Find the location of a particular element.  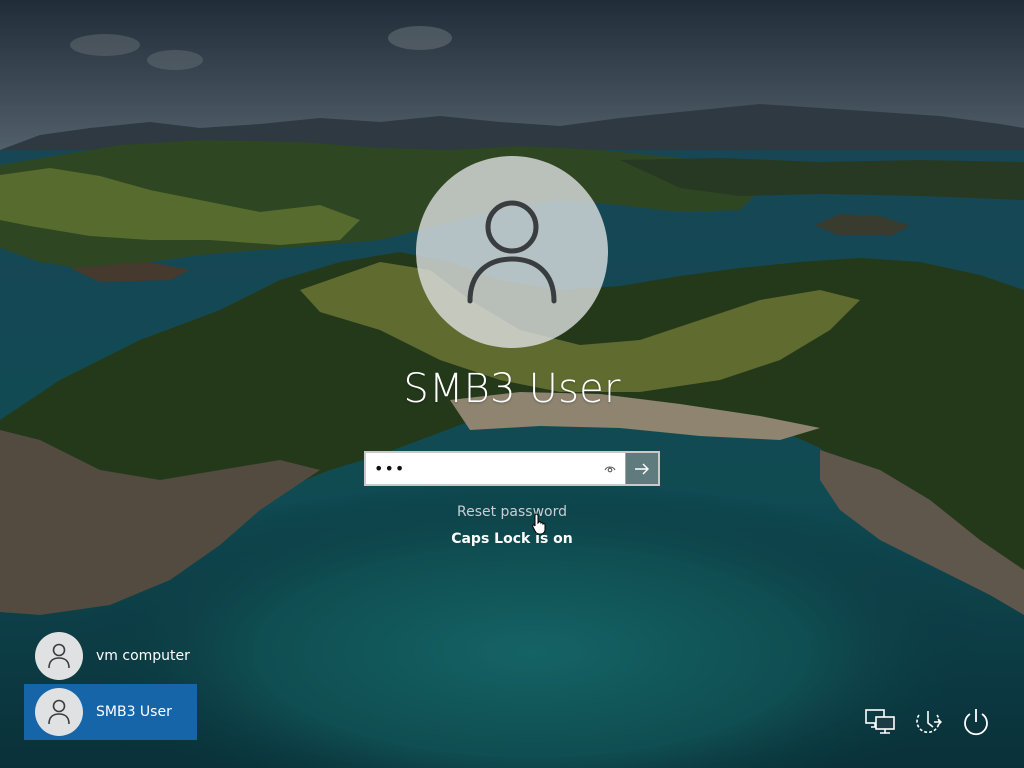

power-button is located at coordinates (976, 722).